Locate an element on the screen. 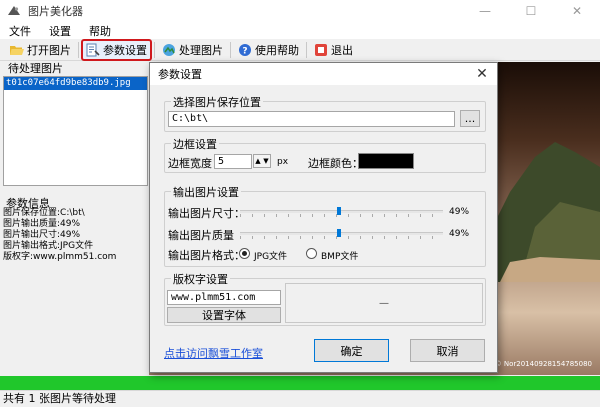 This screenshot has width=600, height=407. output-size-slider is located at coordinates (341, 211).